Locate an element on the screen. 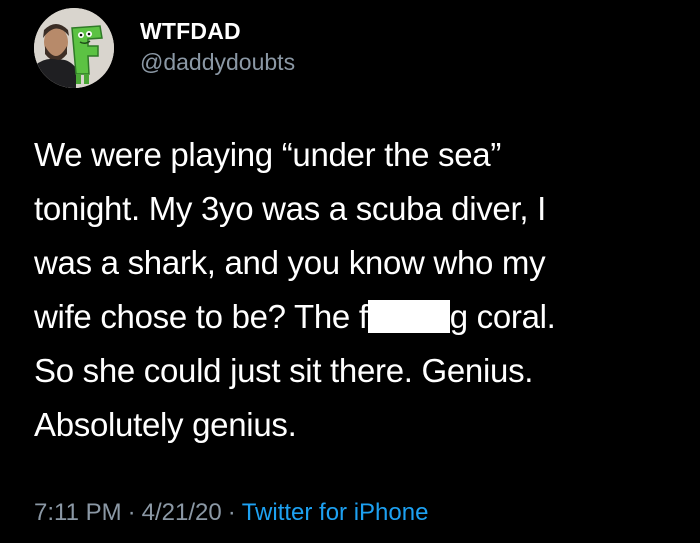  user-handle: @daddydoubts is located at coordinates (217, 62).